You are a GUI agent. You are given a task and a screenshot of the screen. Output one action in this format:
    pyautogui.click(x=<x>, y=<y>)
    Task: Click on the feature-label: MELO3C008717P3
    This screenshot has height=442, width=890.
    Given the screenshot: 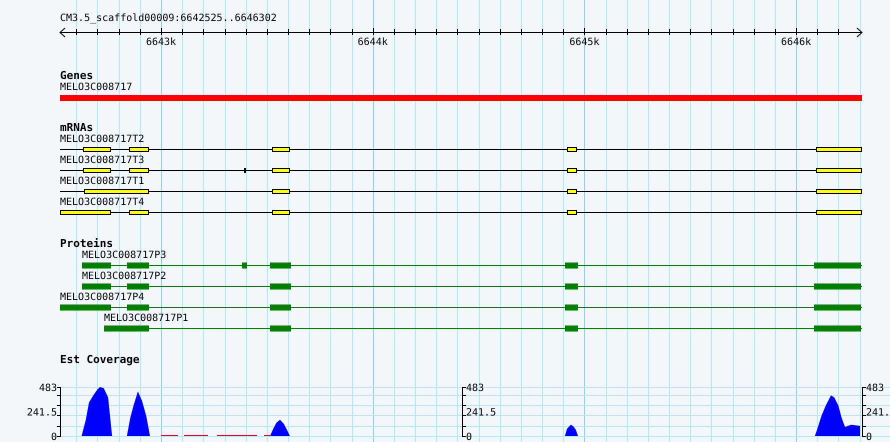 What is the action you would take?
    pyautogui.click(x=124, y=256)
    